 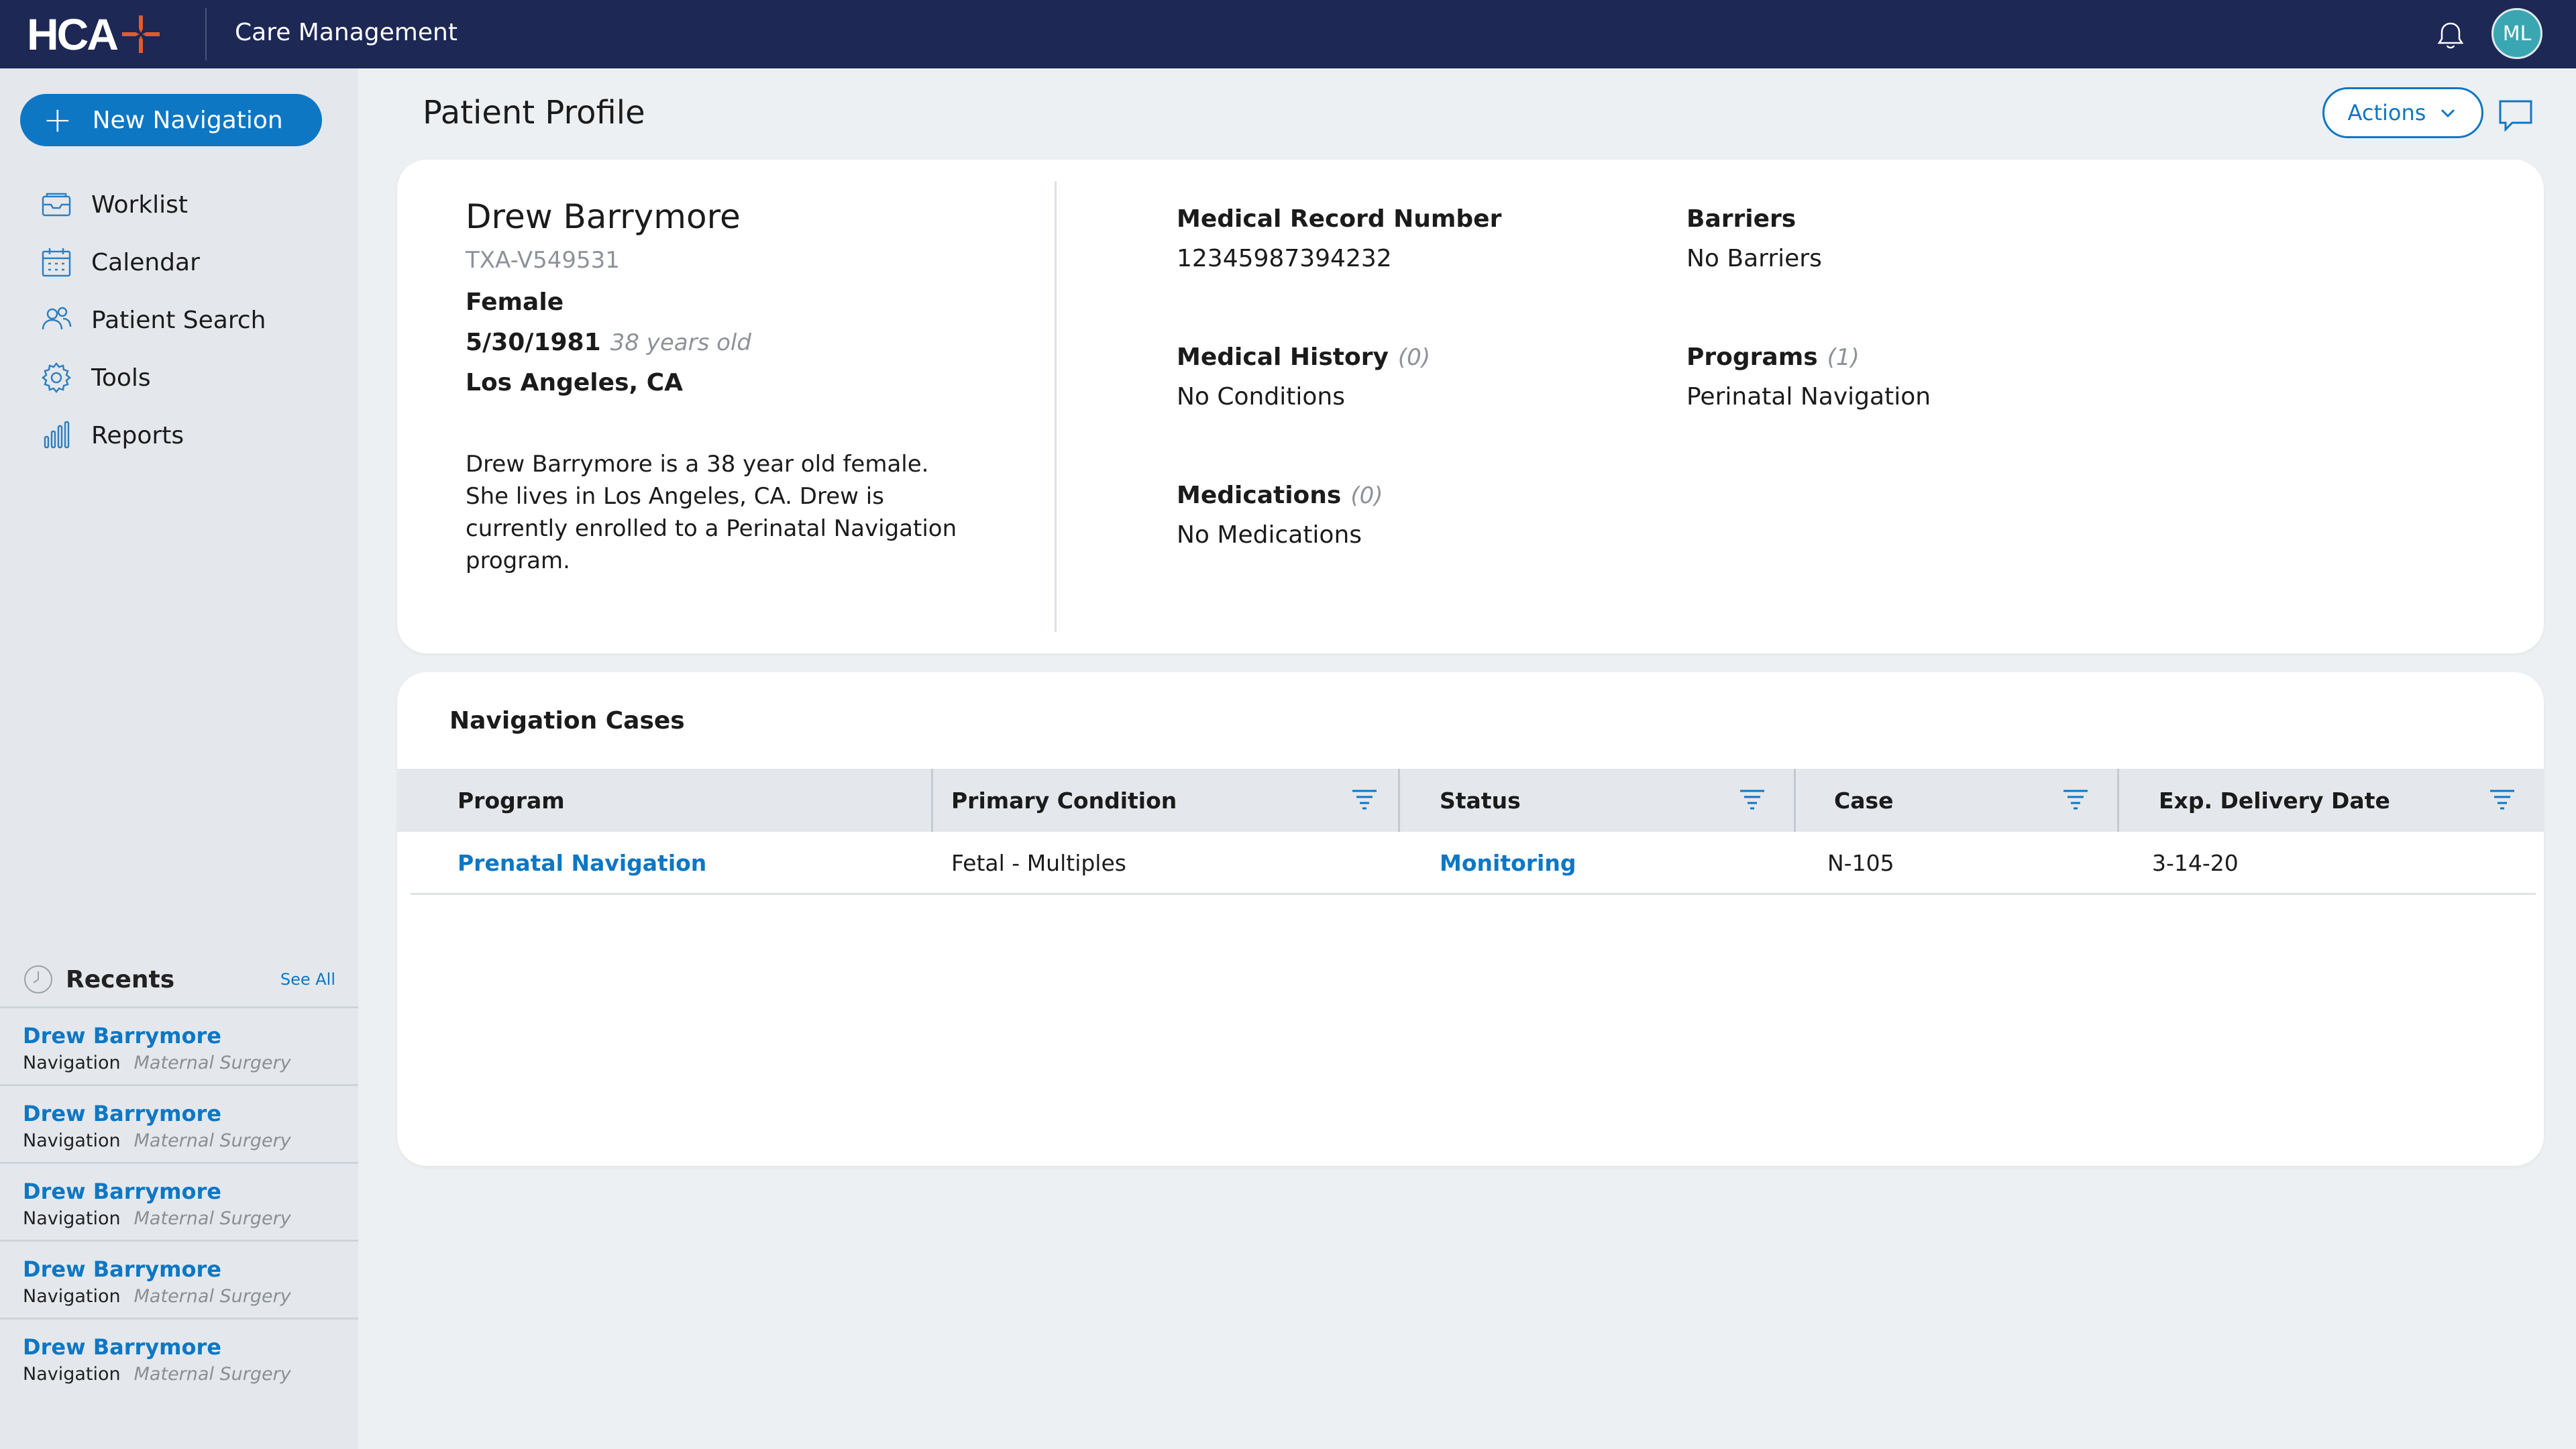 What do you see at coordinates (57, 318) in the screenshot?
I see `people-icon` at bounding box center [57, 318].